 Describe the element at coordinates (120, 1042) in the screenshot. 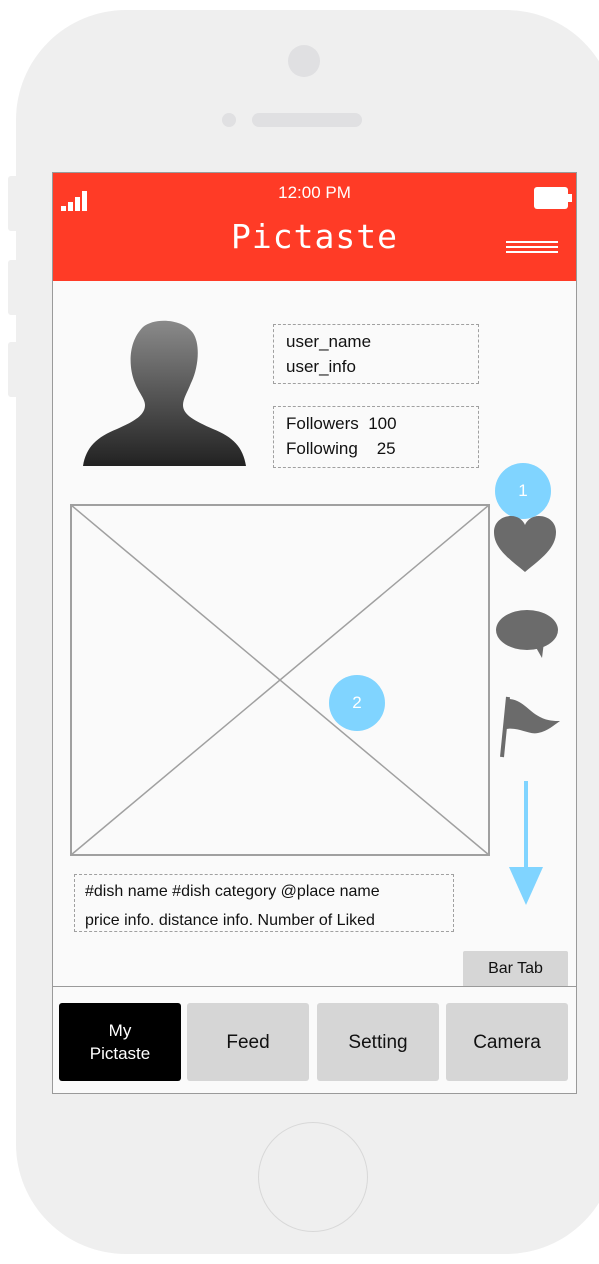

I see `tab-my-pictaste: My Pictaste` at that location.